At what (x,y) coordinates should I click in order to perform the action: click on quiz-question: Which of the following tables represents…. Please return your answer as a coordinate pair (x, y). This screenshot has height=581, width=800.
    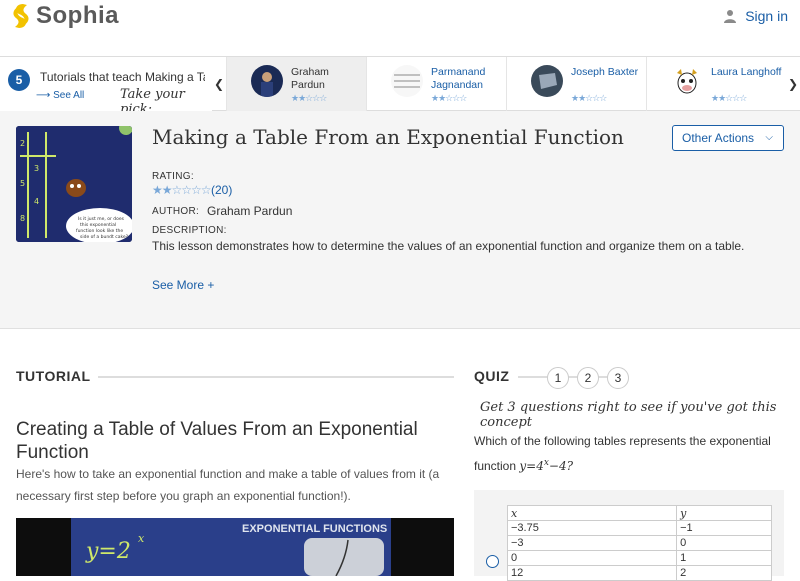
    Looking at the image, I should click on (624, 453).